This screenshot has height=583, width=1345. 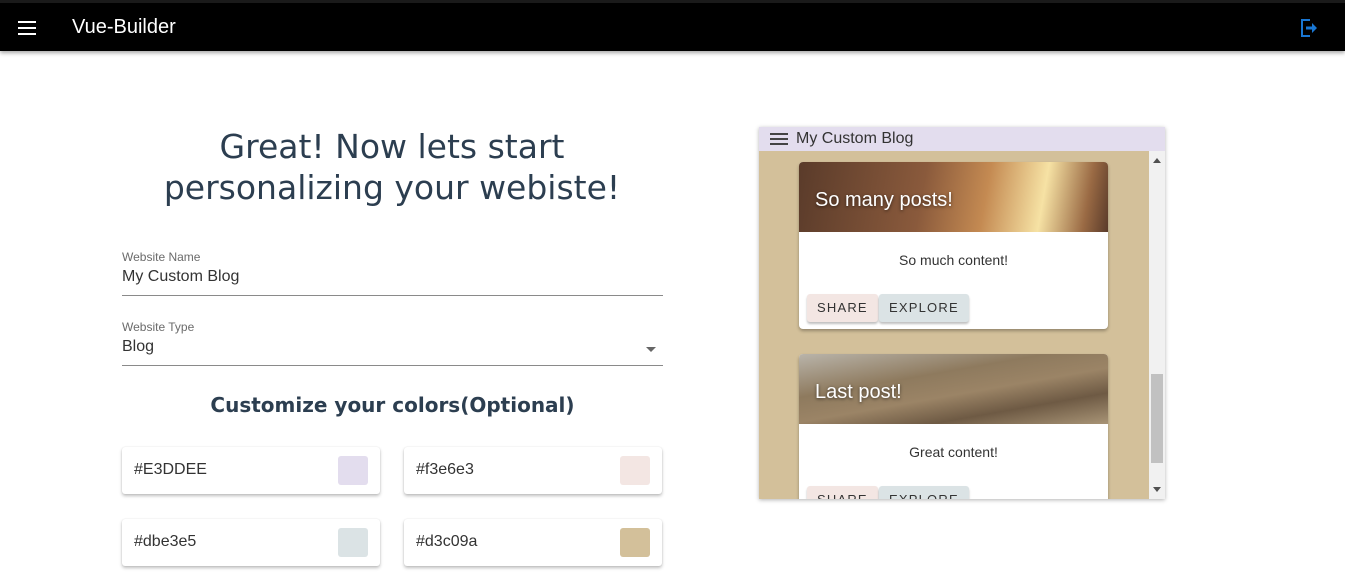 I want to click on logout-icon, so click(x=1309, y=28).